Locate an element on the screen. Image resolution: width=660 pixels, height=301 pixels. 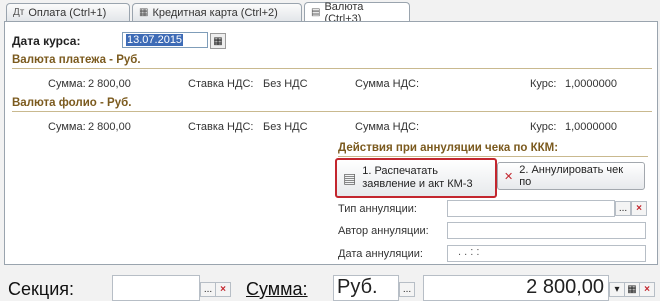
folio-rate-value: 1,0000000 is located at coordinates (591, 127).